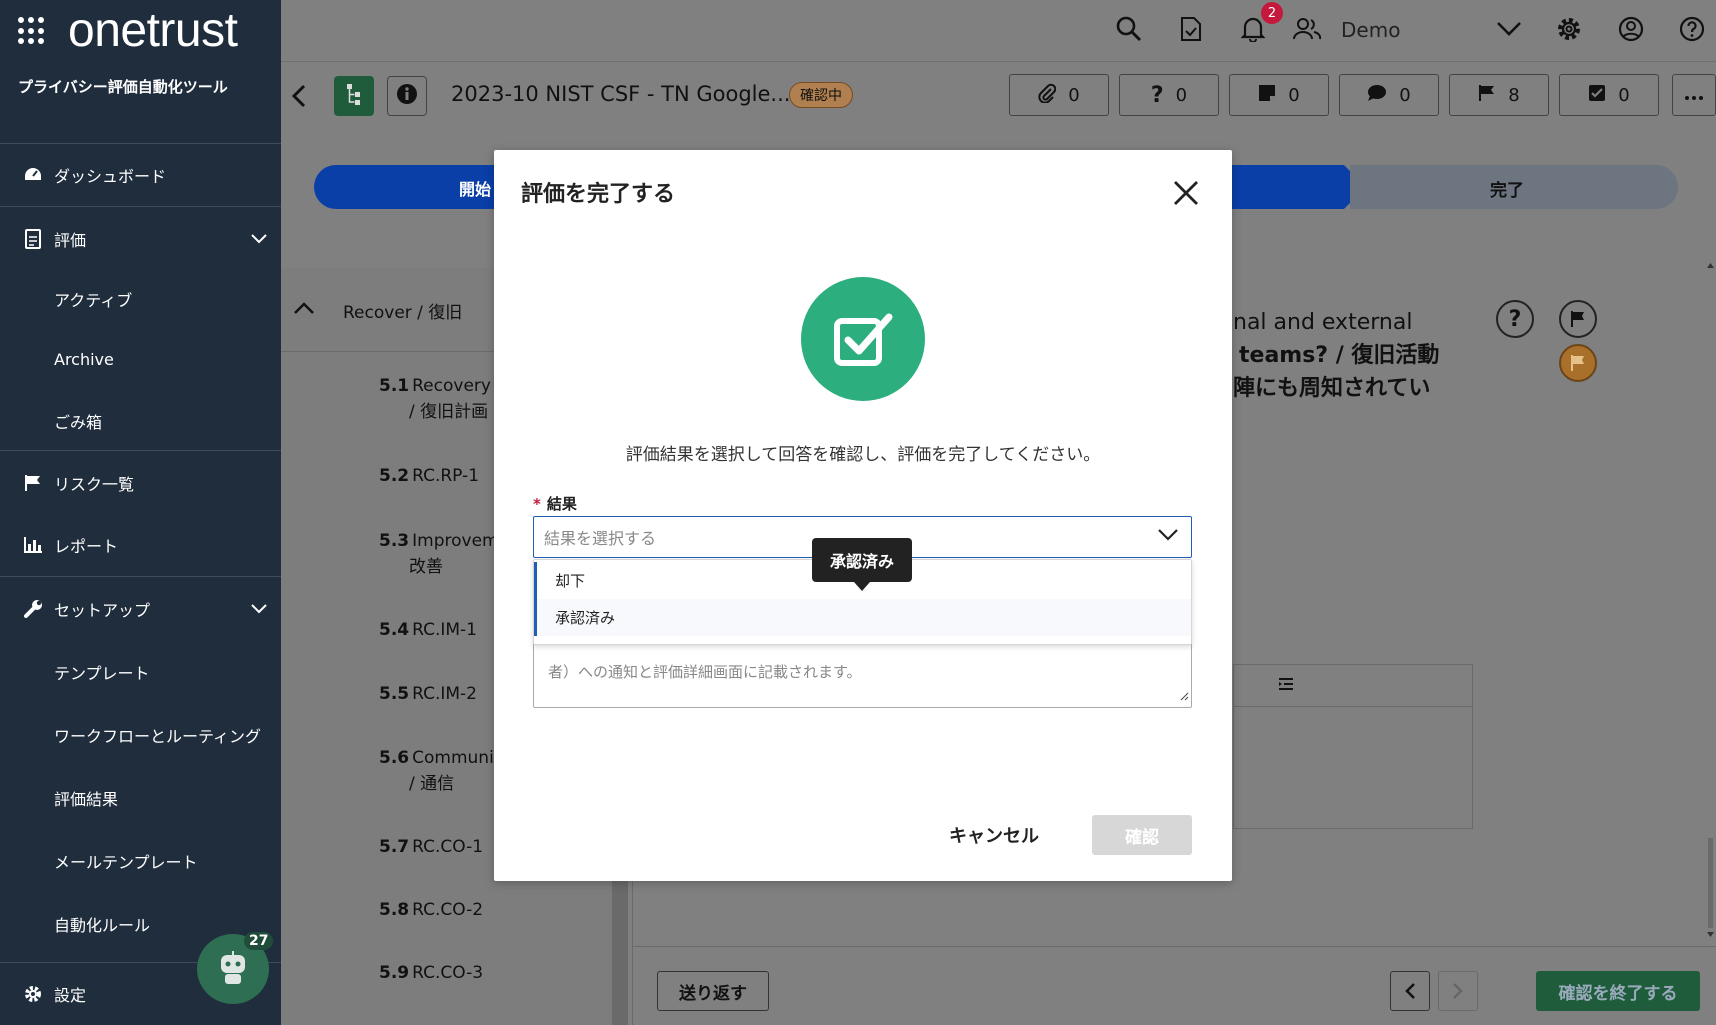  What do you see at coordinates (862, 617) in the screenshot?
I see `dropdown-option-approved: 承認済み` at bounding box center [862, 617].